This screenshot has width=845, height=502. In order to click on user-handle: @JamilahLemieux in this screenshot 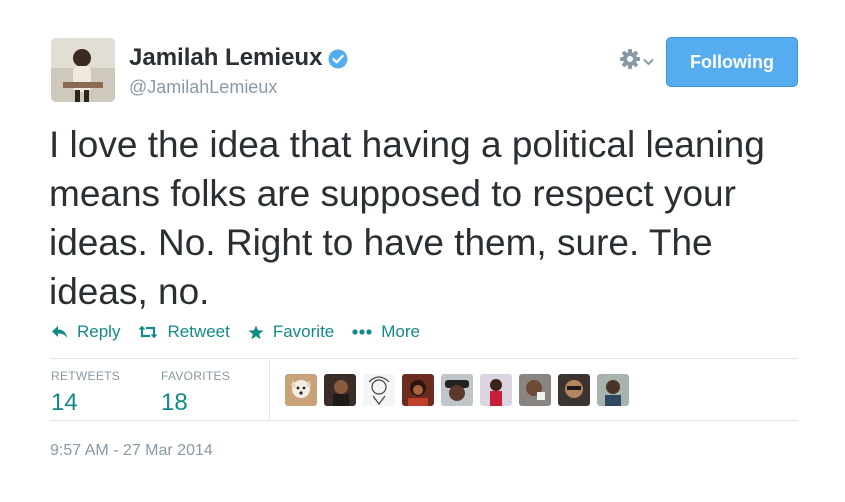, I will do `click(203, 87)`.